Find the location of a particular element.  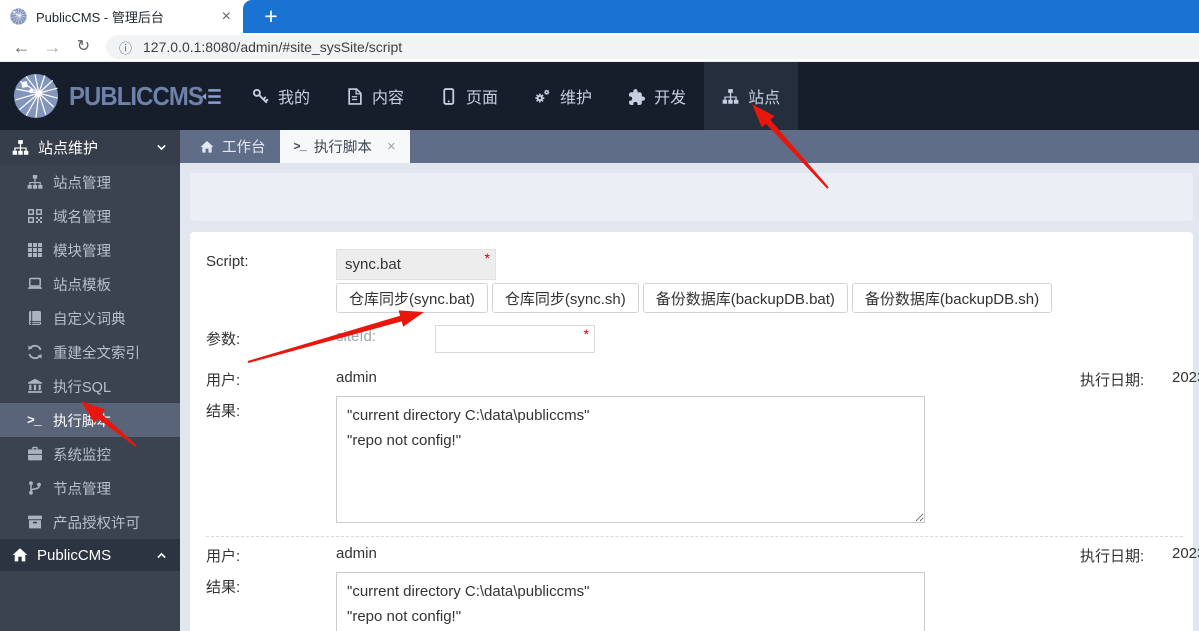

reload-icon: ↻ is located at coordinates (83, 47).